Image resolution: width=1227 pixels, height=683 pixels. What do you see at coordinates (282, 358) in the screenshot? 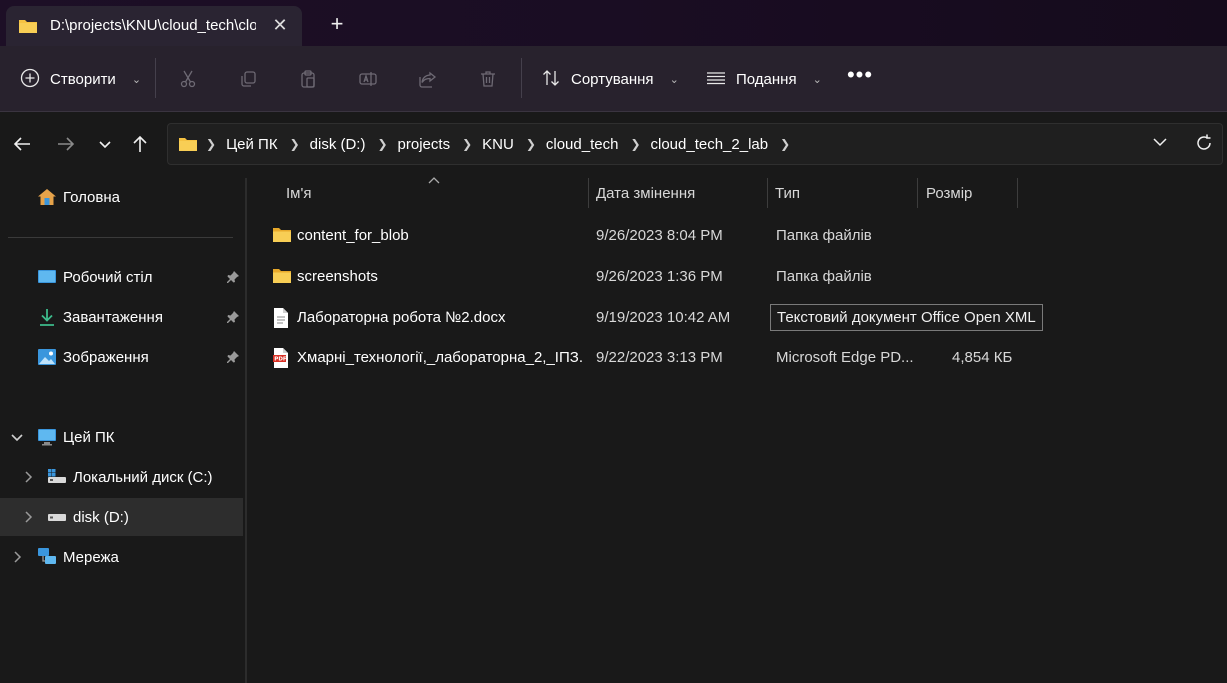
I see `pdf-icon: PDF` at bounding box center [282, 358].